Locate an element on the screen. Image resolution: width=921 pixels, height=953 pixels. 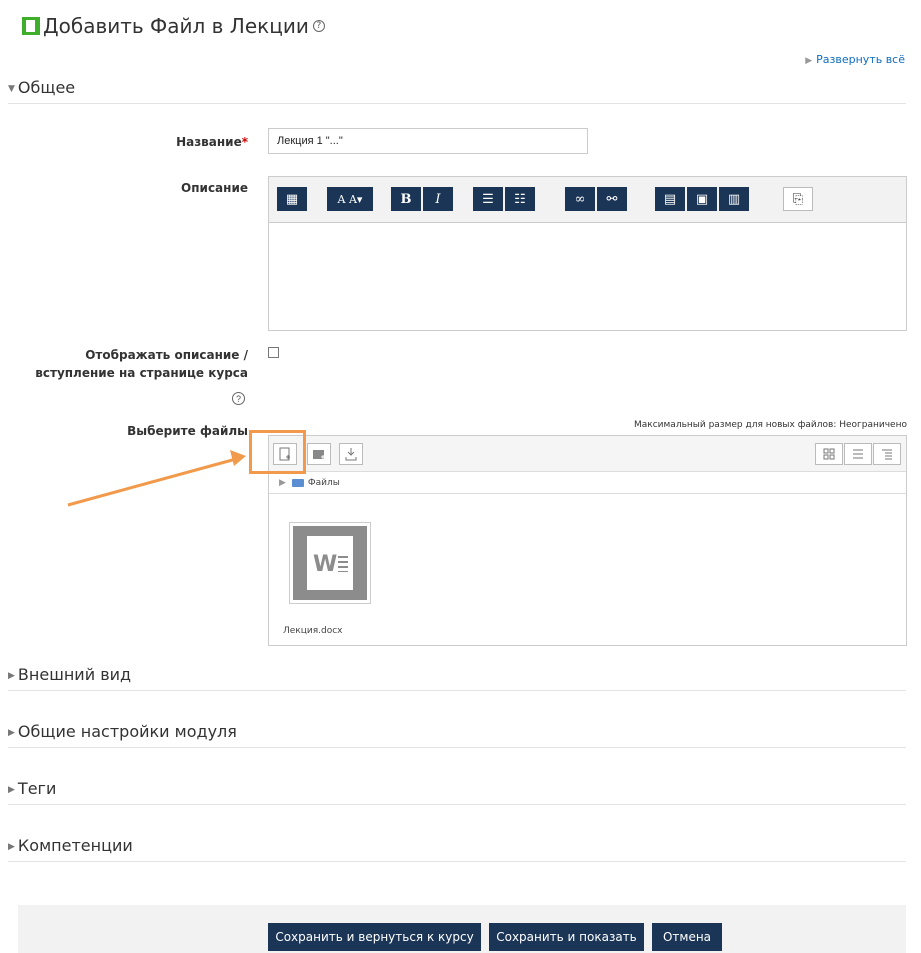
list-view-icon is located at coordinates (858, 454).